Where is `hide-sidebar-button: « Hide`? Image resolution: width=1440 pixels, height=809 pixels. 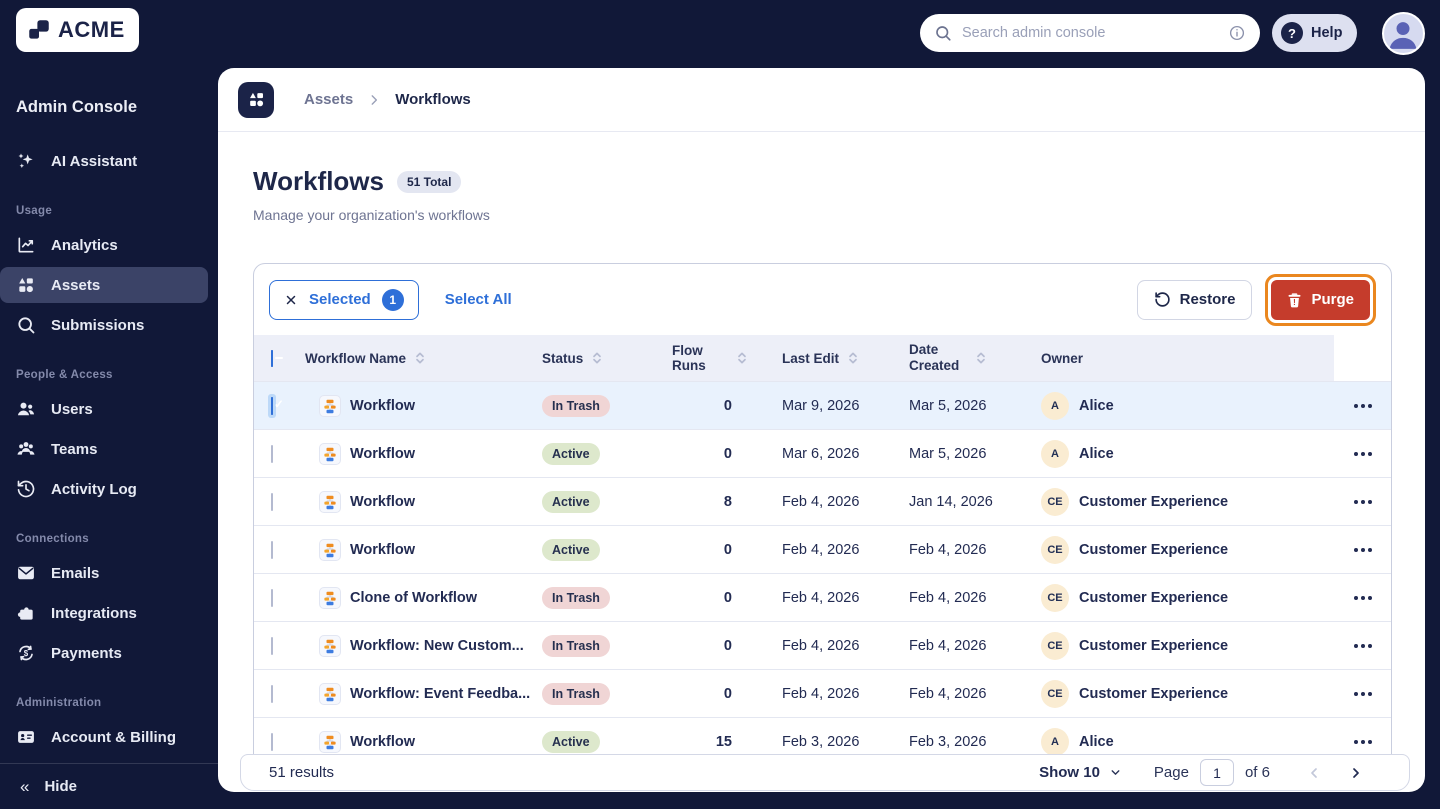
hide-sidebar-button: « Hide is located at coordinates (109, 786).